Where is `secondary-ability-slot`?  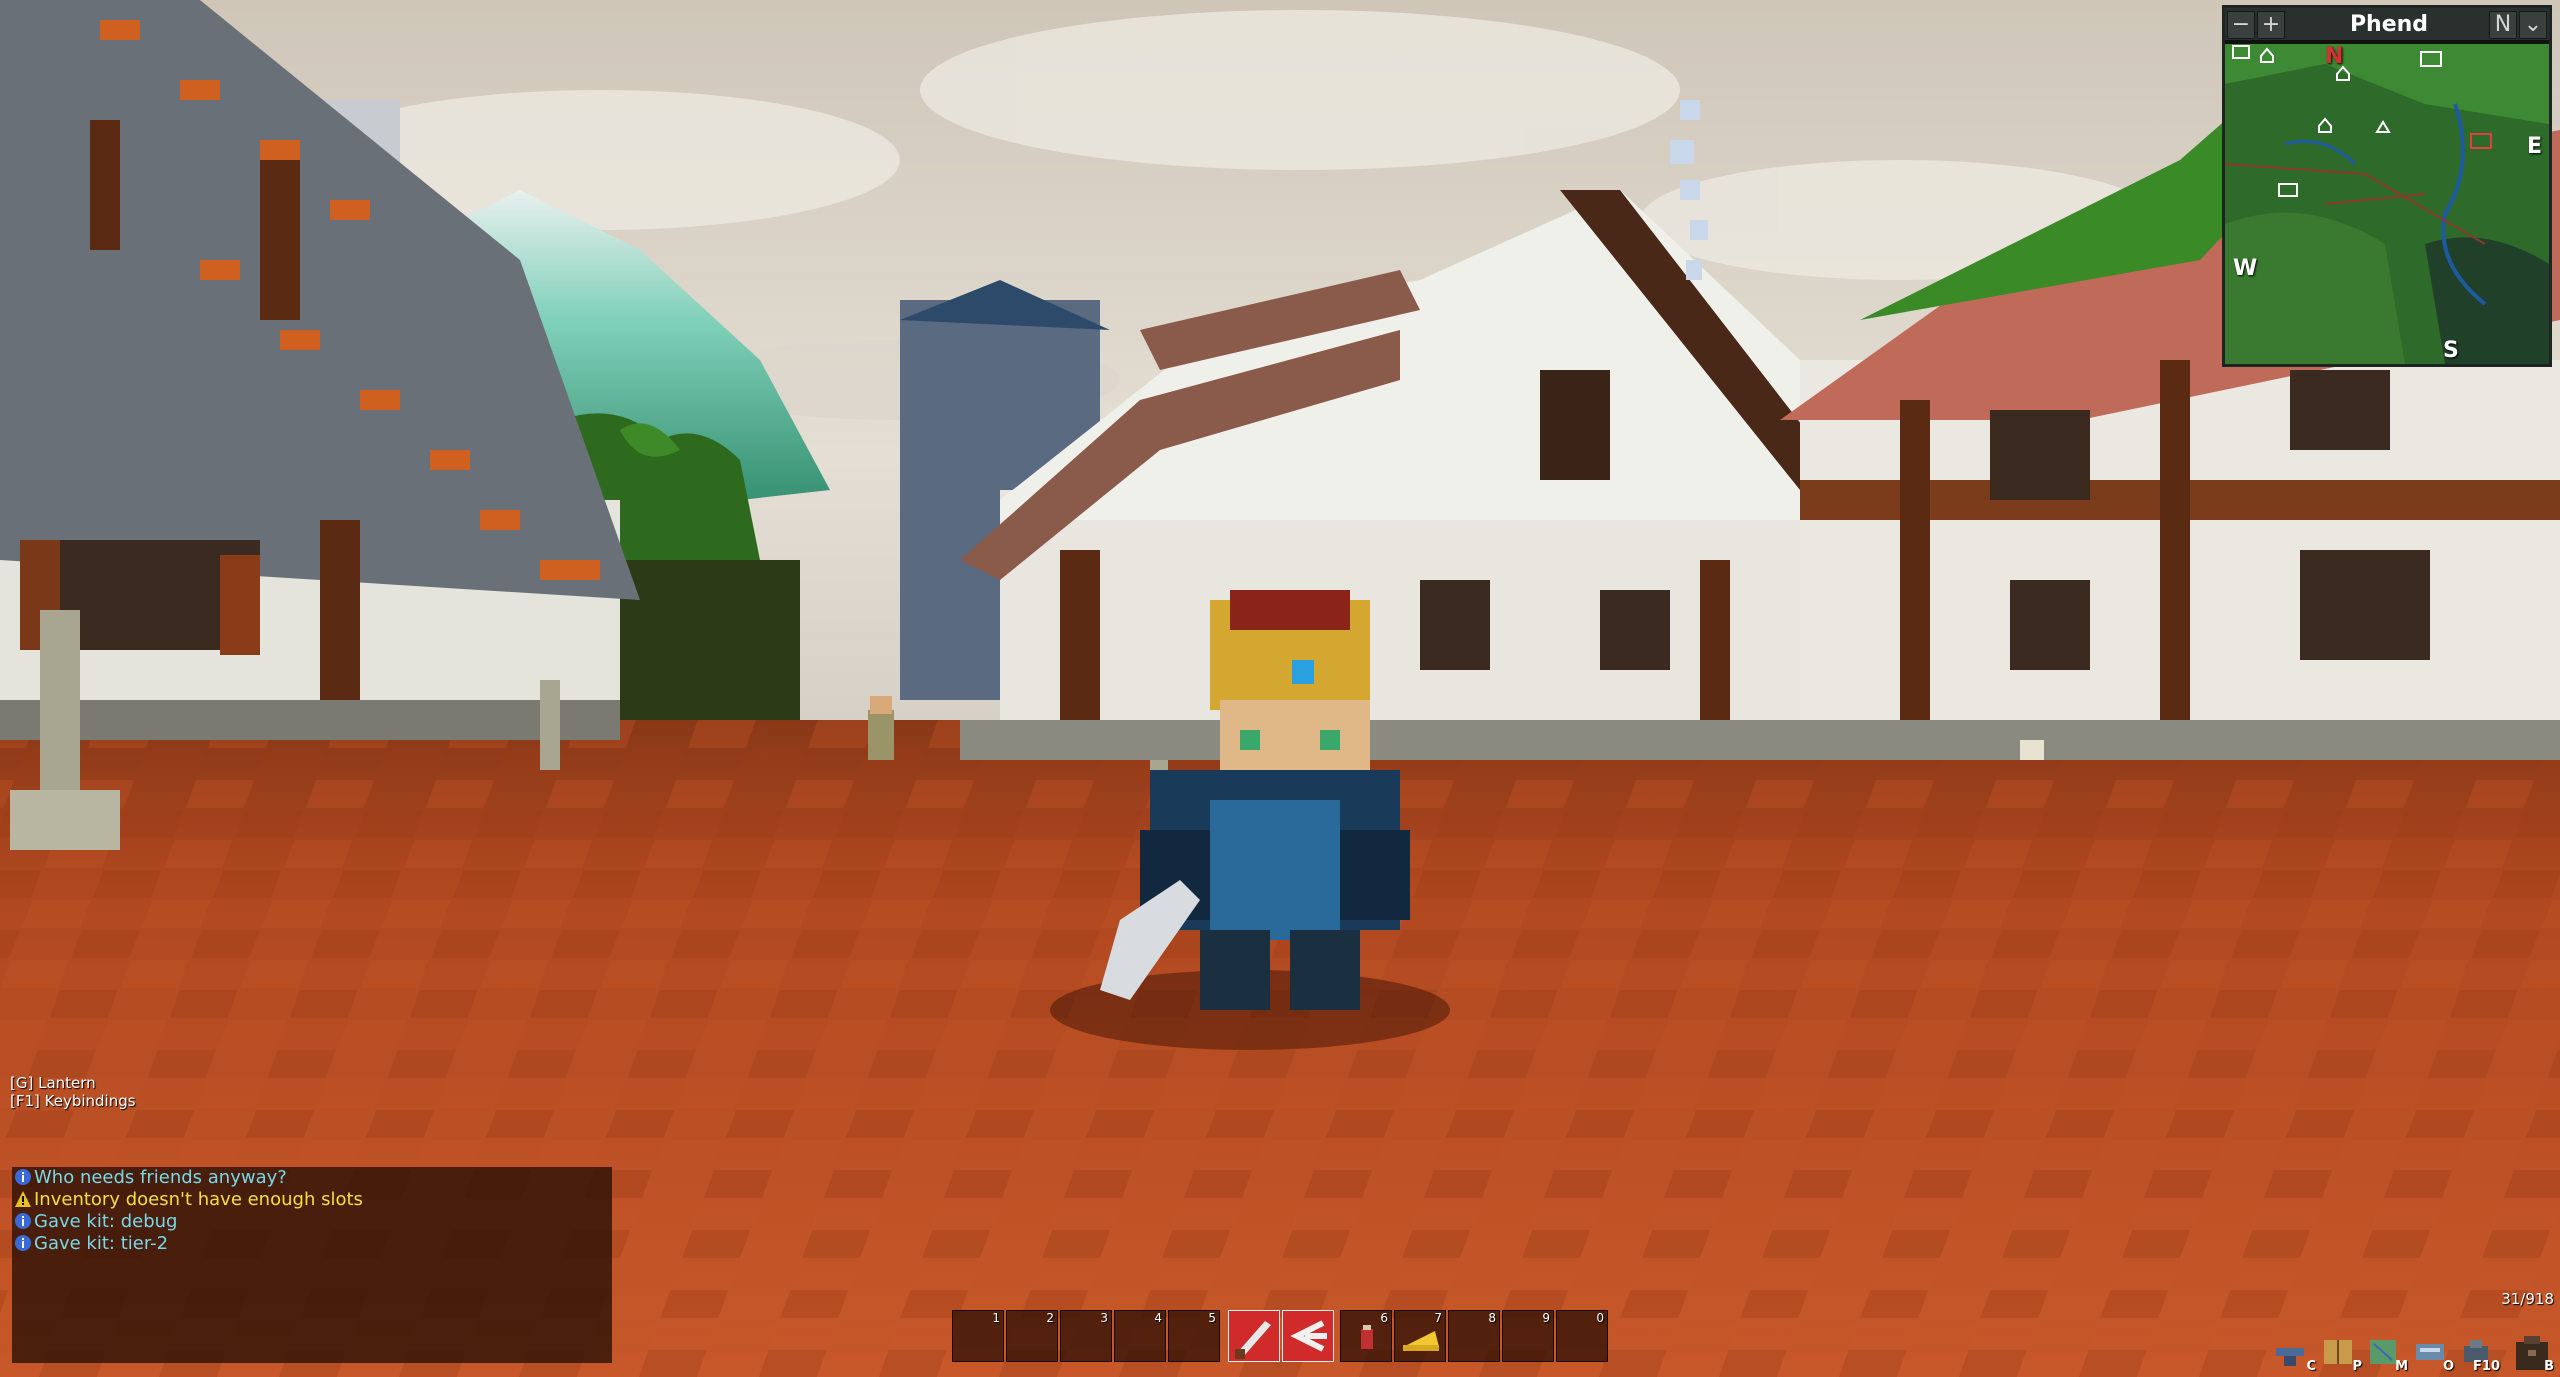
secondary-ability-slot is located at coordinates (1308, 1336).